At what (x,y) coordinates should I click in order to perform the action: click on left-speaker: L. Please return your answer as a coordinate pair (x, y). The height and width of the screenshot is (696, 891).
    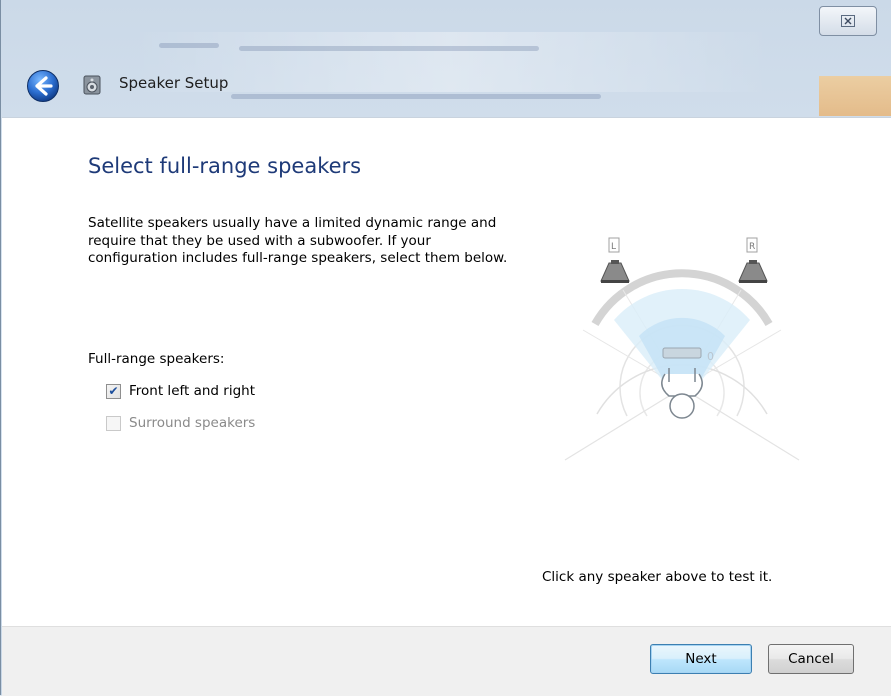
    Looking at the image, I should click on (615, 260).